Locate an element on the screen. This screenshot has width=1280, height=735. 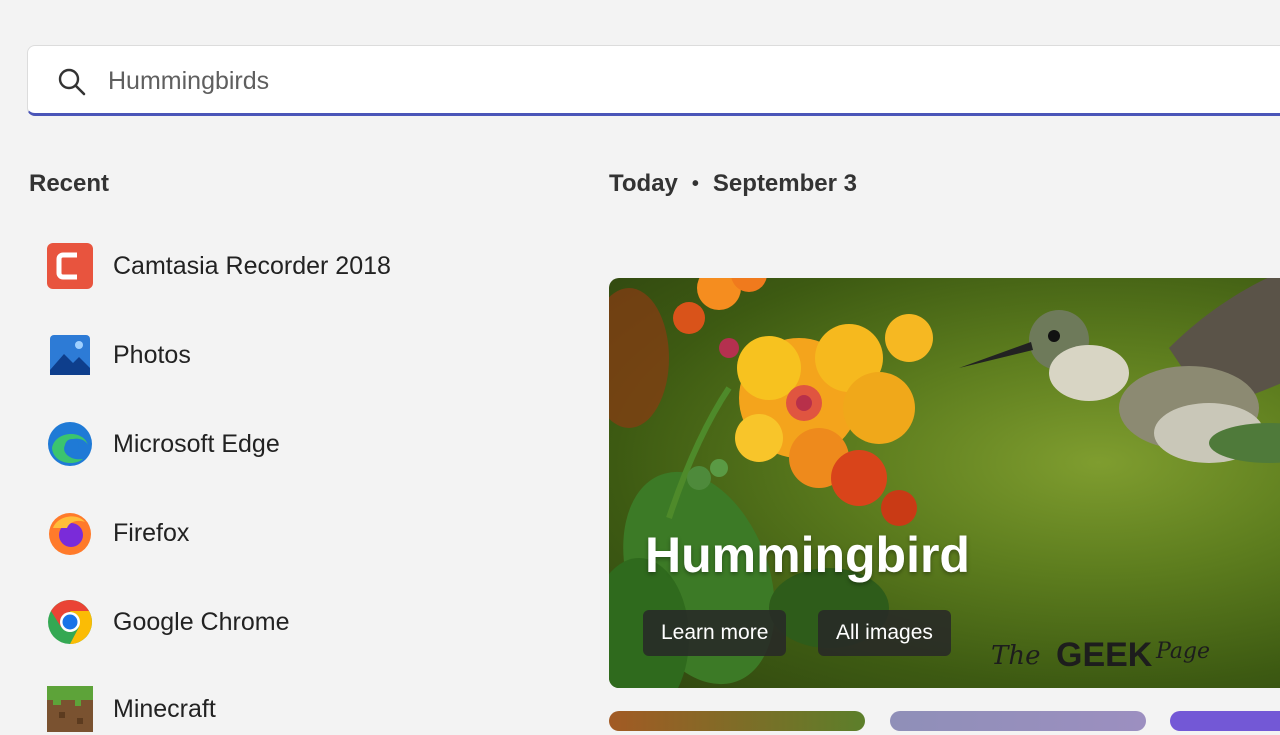
all-images-button: All images is located at coordinates (884, 633).